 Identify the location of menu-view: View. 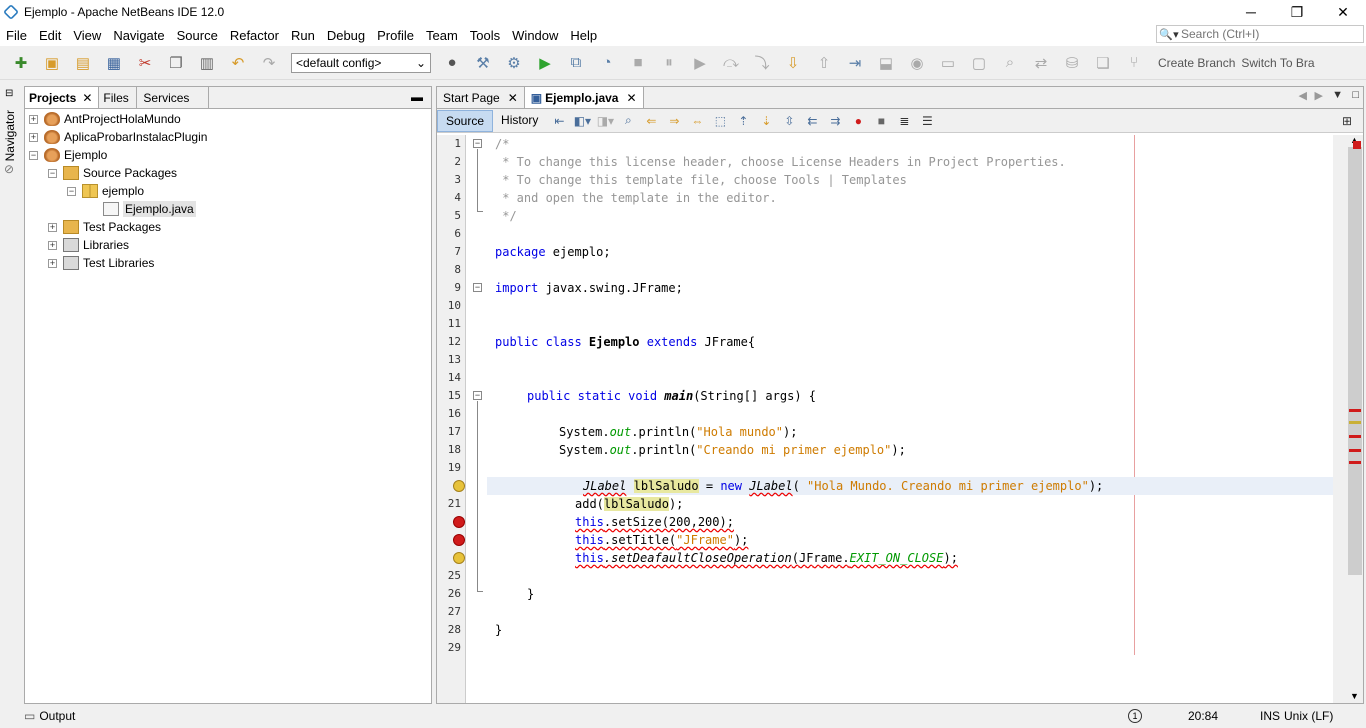
(87, 35).